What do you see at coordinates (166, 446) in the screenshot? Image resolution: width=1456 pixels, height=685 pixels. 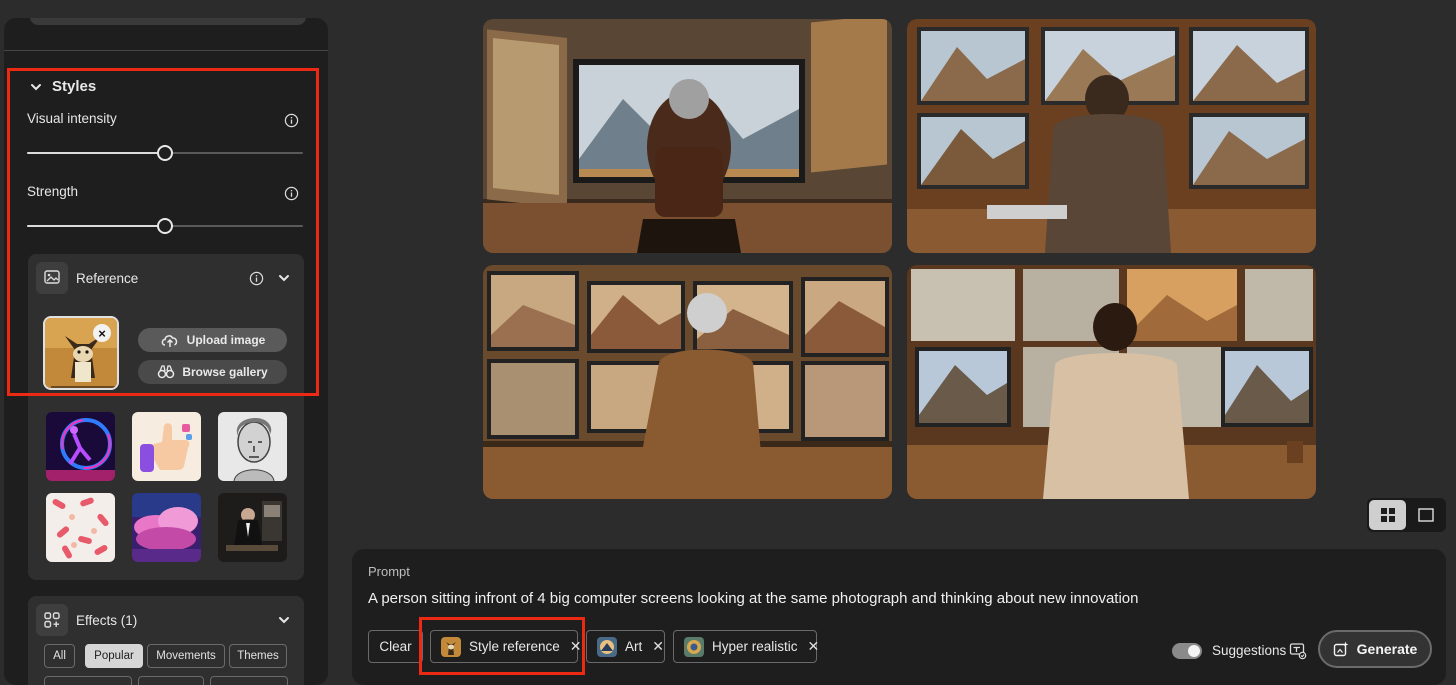 I see `style-thumbnail-thumbs-up-3d` at bounding box center [166, 446].